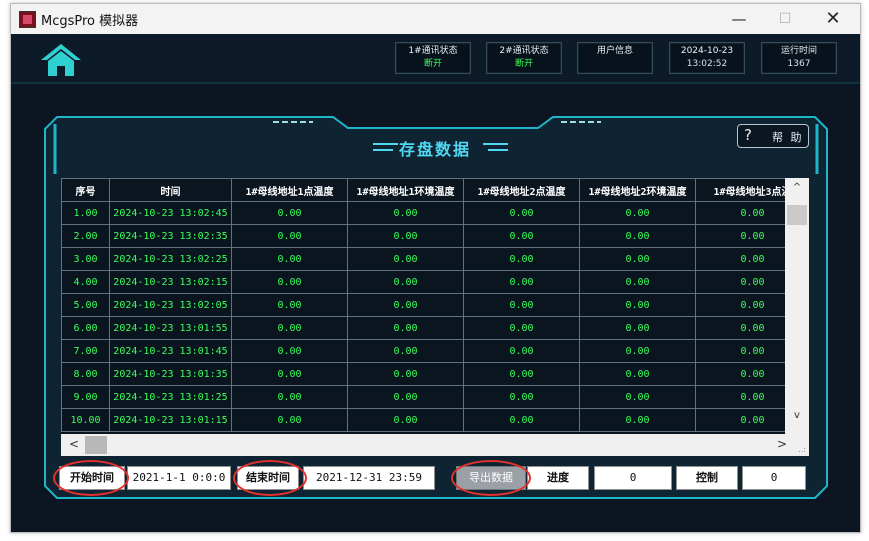 This screenshot has width=869, height=541. Describe the element at coordinates (435, 445) in the screenshot. I see `horizontal-scrollbar: < > ..:` at that location.